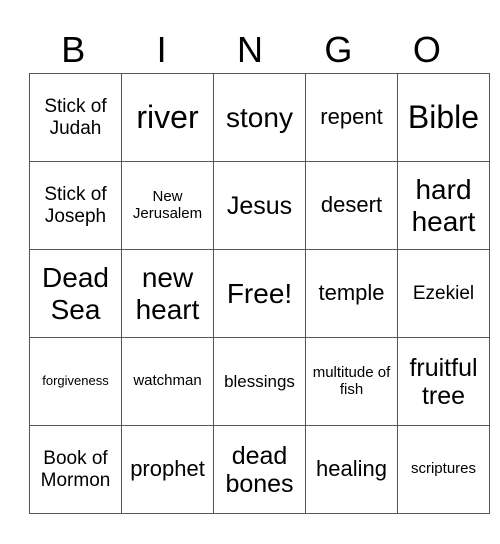  I want to click on header-letter-i: I, so click(161, 49).